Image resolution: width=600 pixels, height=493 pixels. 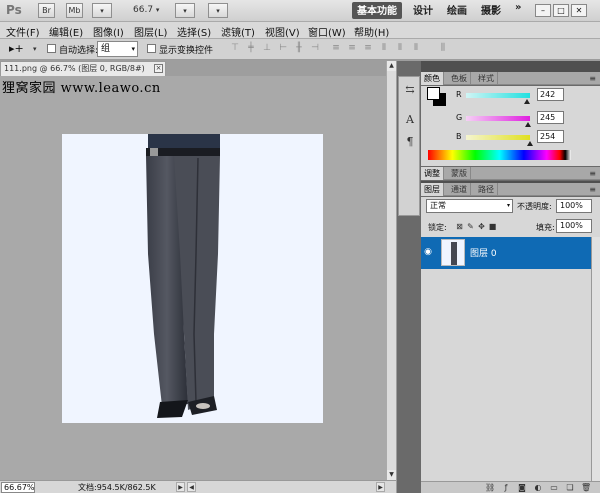 I want to click on move-tool-icon: ▸+, so click(x=16, y=48).